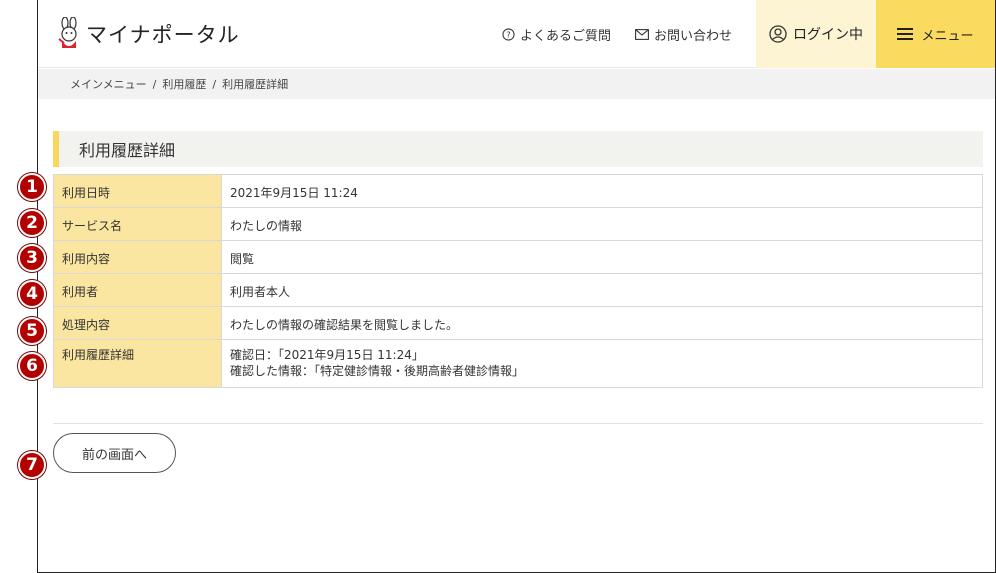 The width and height of the screenshot is (996, 573). Describe the element at coordinates (642, 34) in the screenshot. I see `mail-icon` at that location.